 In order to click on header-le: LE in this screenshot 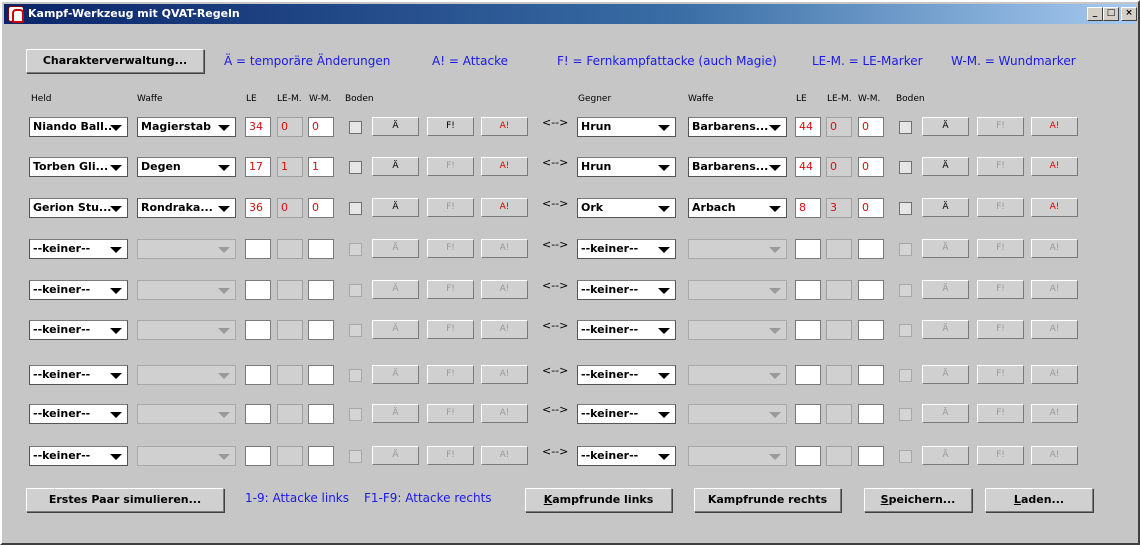, I will do `click(251, 99)`.